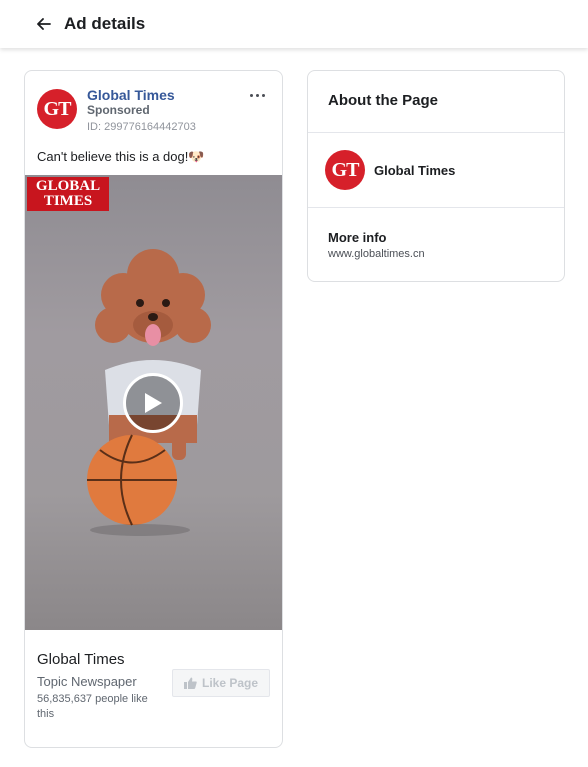  Describe the element at coordinates (57, 109) in the screenshot. I see `page-avatar: GT` at that location.